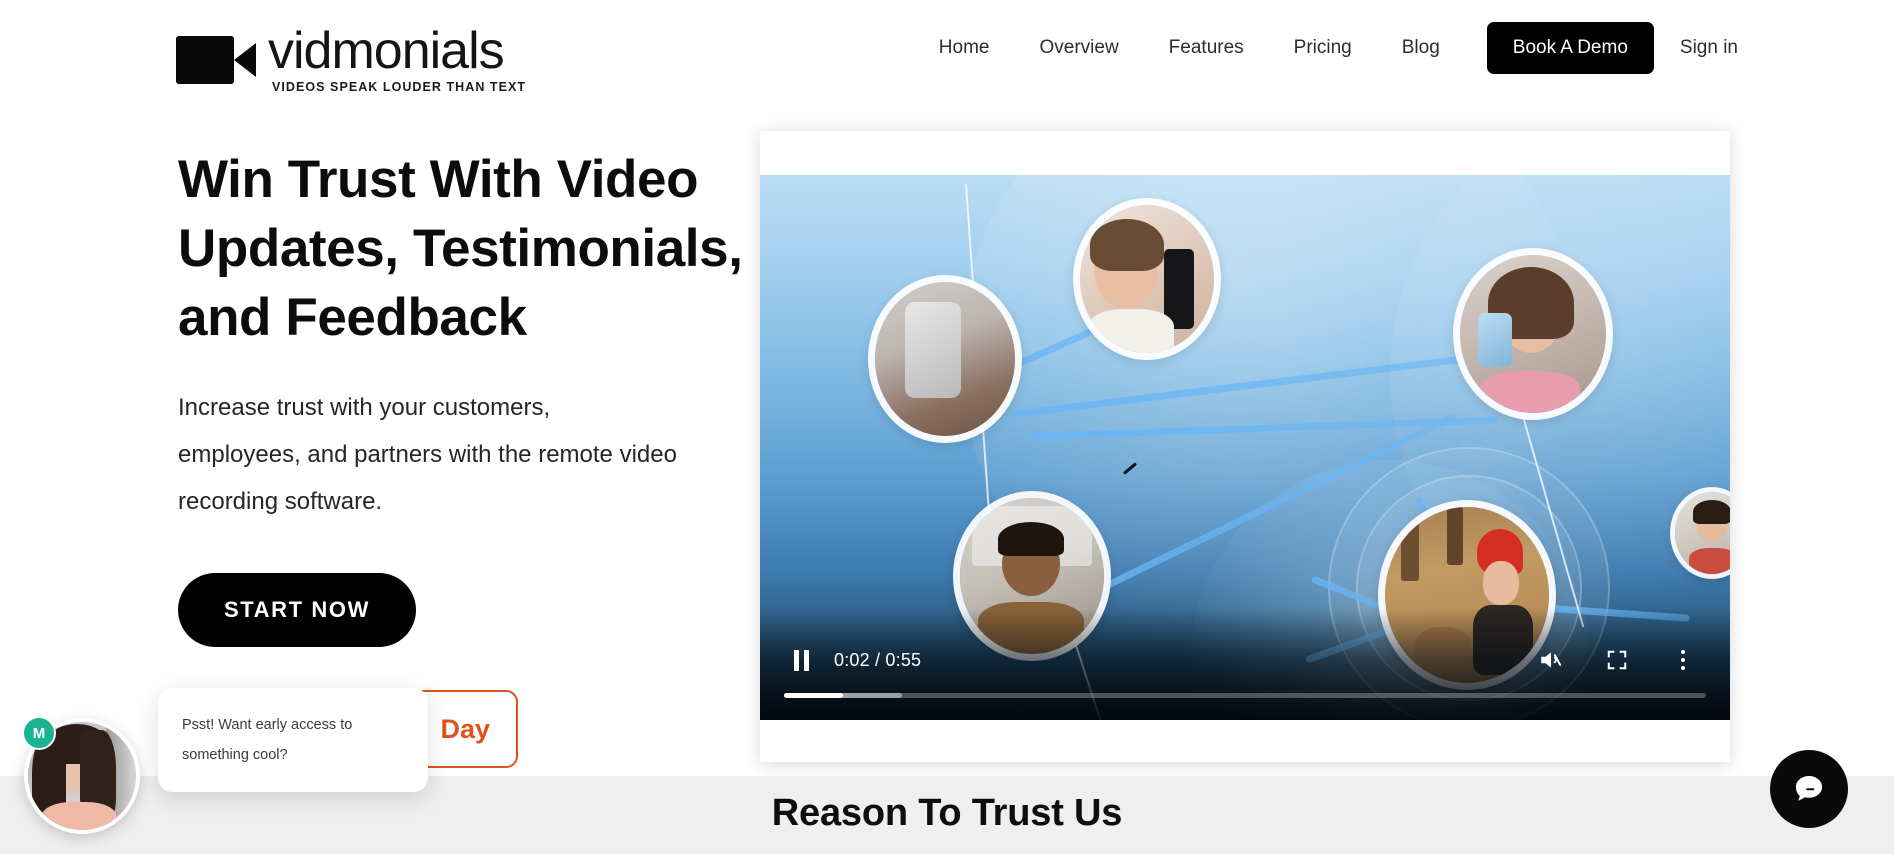 Image resolution: width=1894 pixels, height=854 pixels. What do you see at coordinates (399, 87) in the screenshot?
I see `logo-tagline: VIDEOS SPEAK LOUDER THAN TEXT` at bounding box center [399, 87].